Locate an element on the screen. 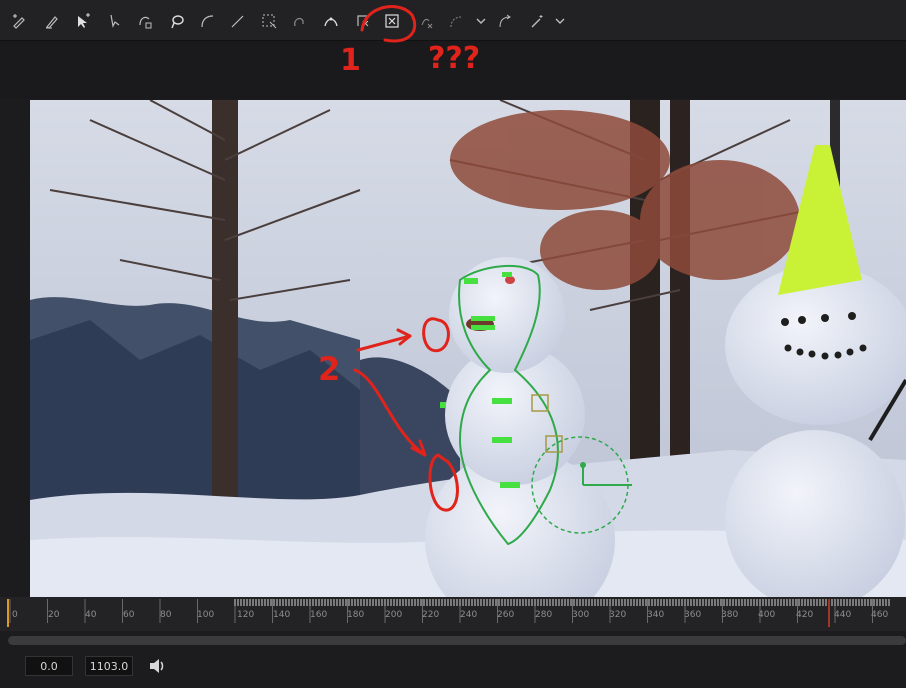 Image resolution: width=906 pixels, height=688 pixels. tick-label: 140 is located at coordinates (282, 615).